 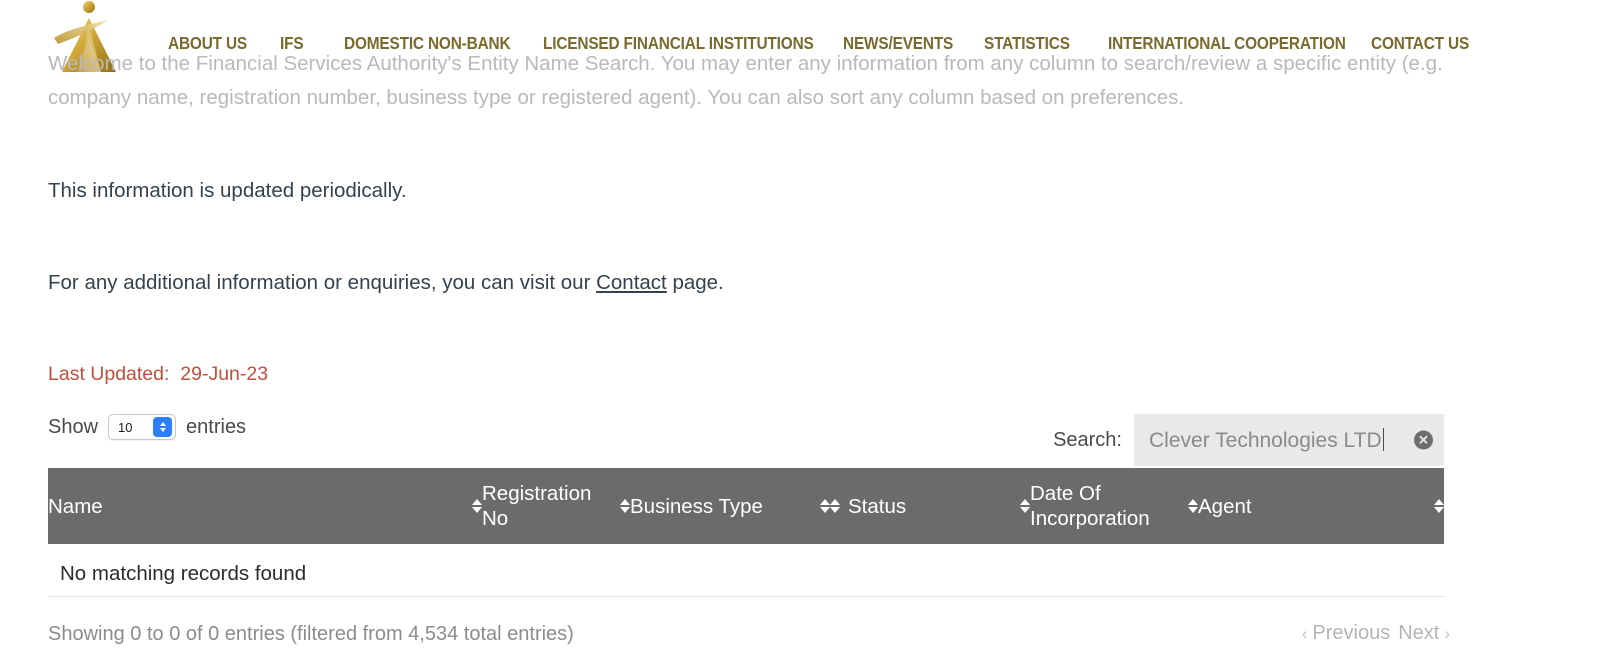 I want to click on sort-toggle-name, so click(x=477, y=506).